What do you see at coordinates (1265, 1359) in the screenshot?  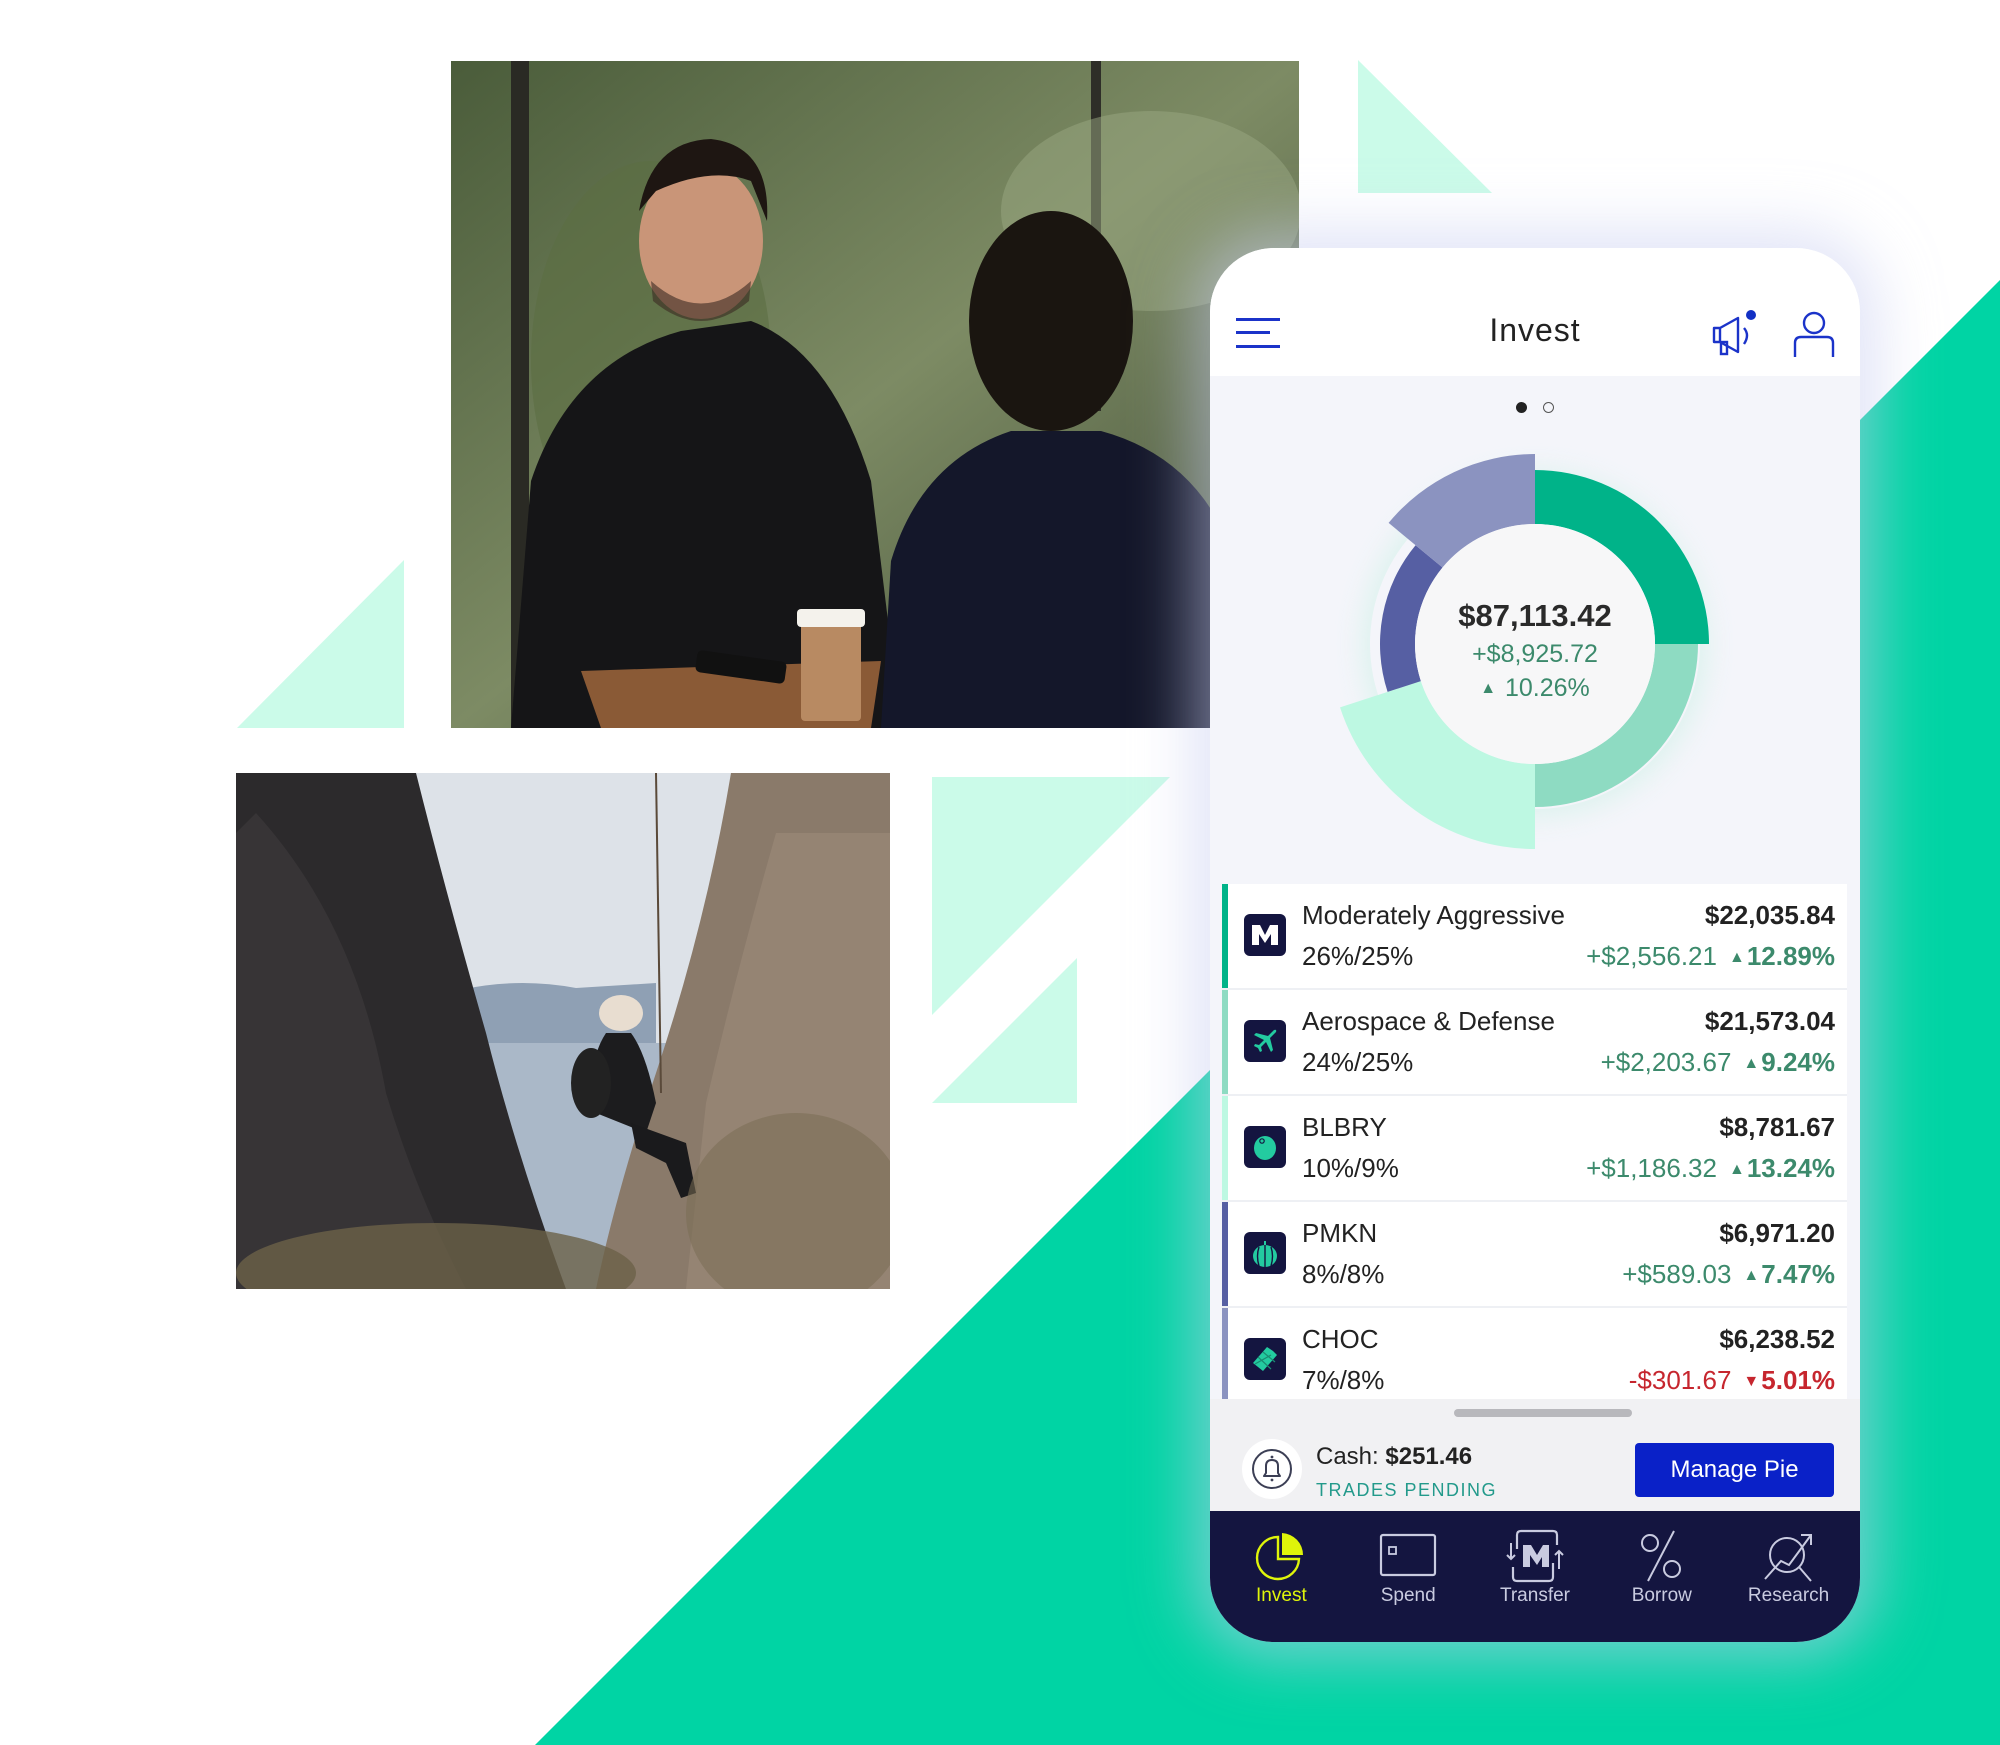 I see `chocolate-bar-icon` at bounding box center [1265, 1359].